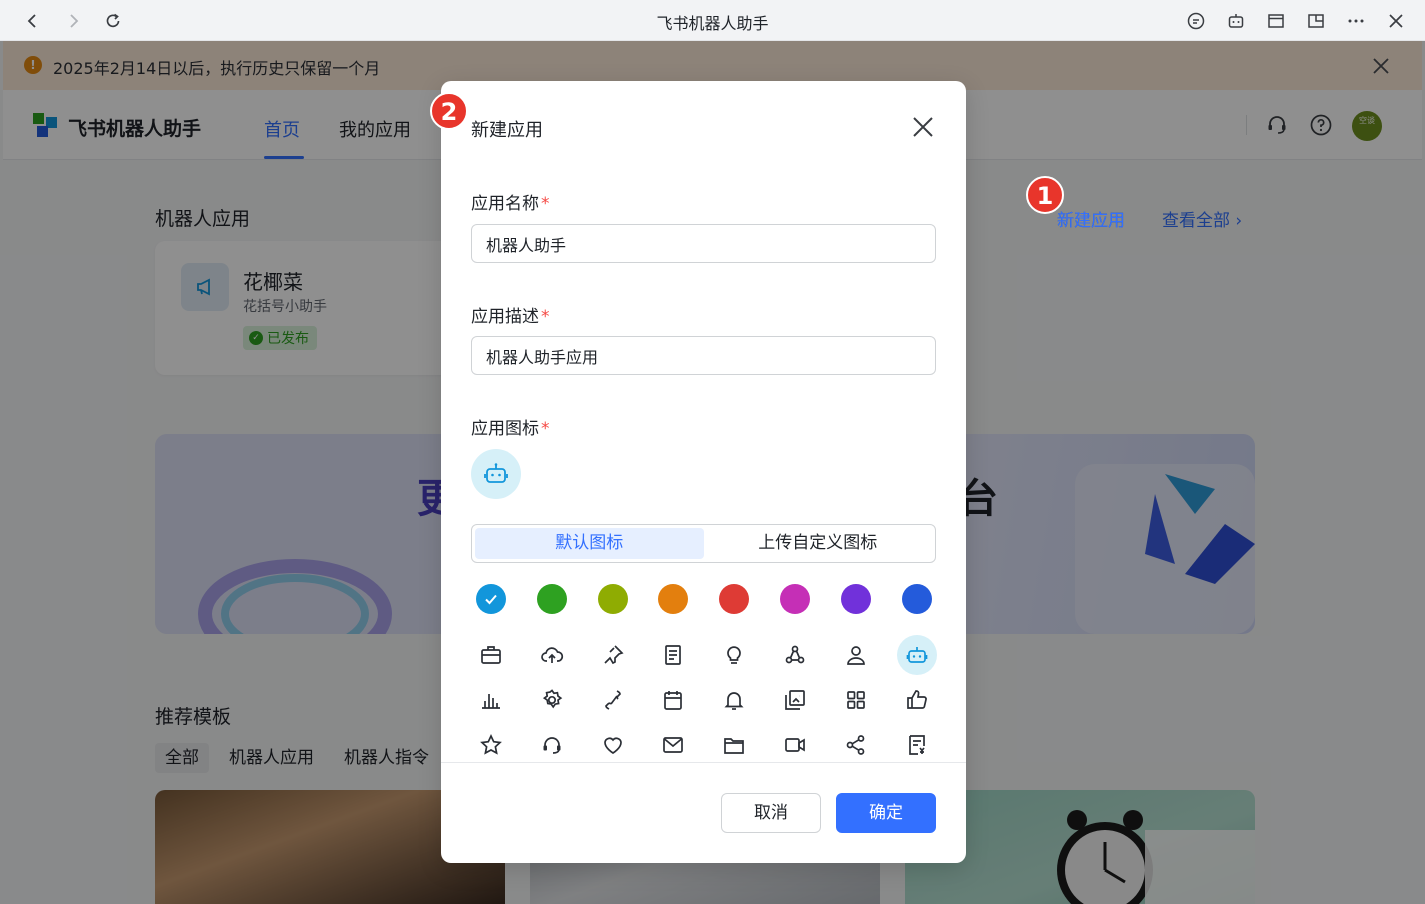  What do you see at coordinates (1396, 21) in the screenshot?
I see `window-close-icon` at bounding box center [1396, 21].